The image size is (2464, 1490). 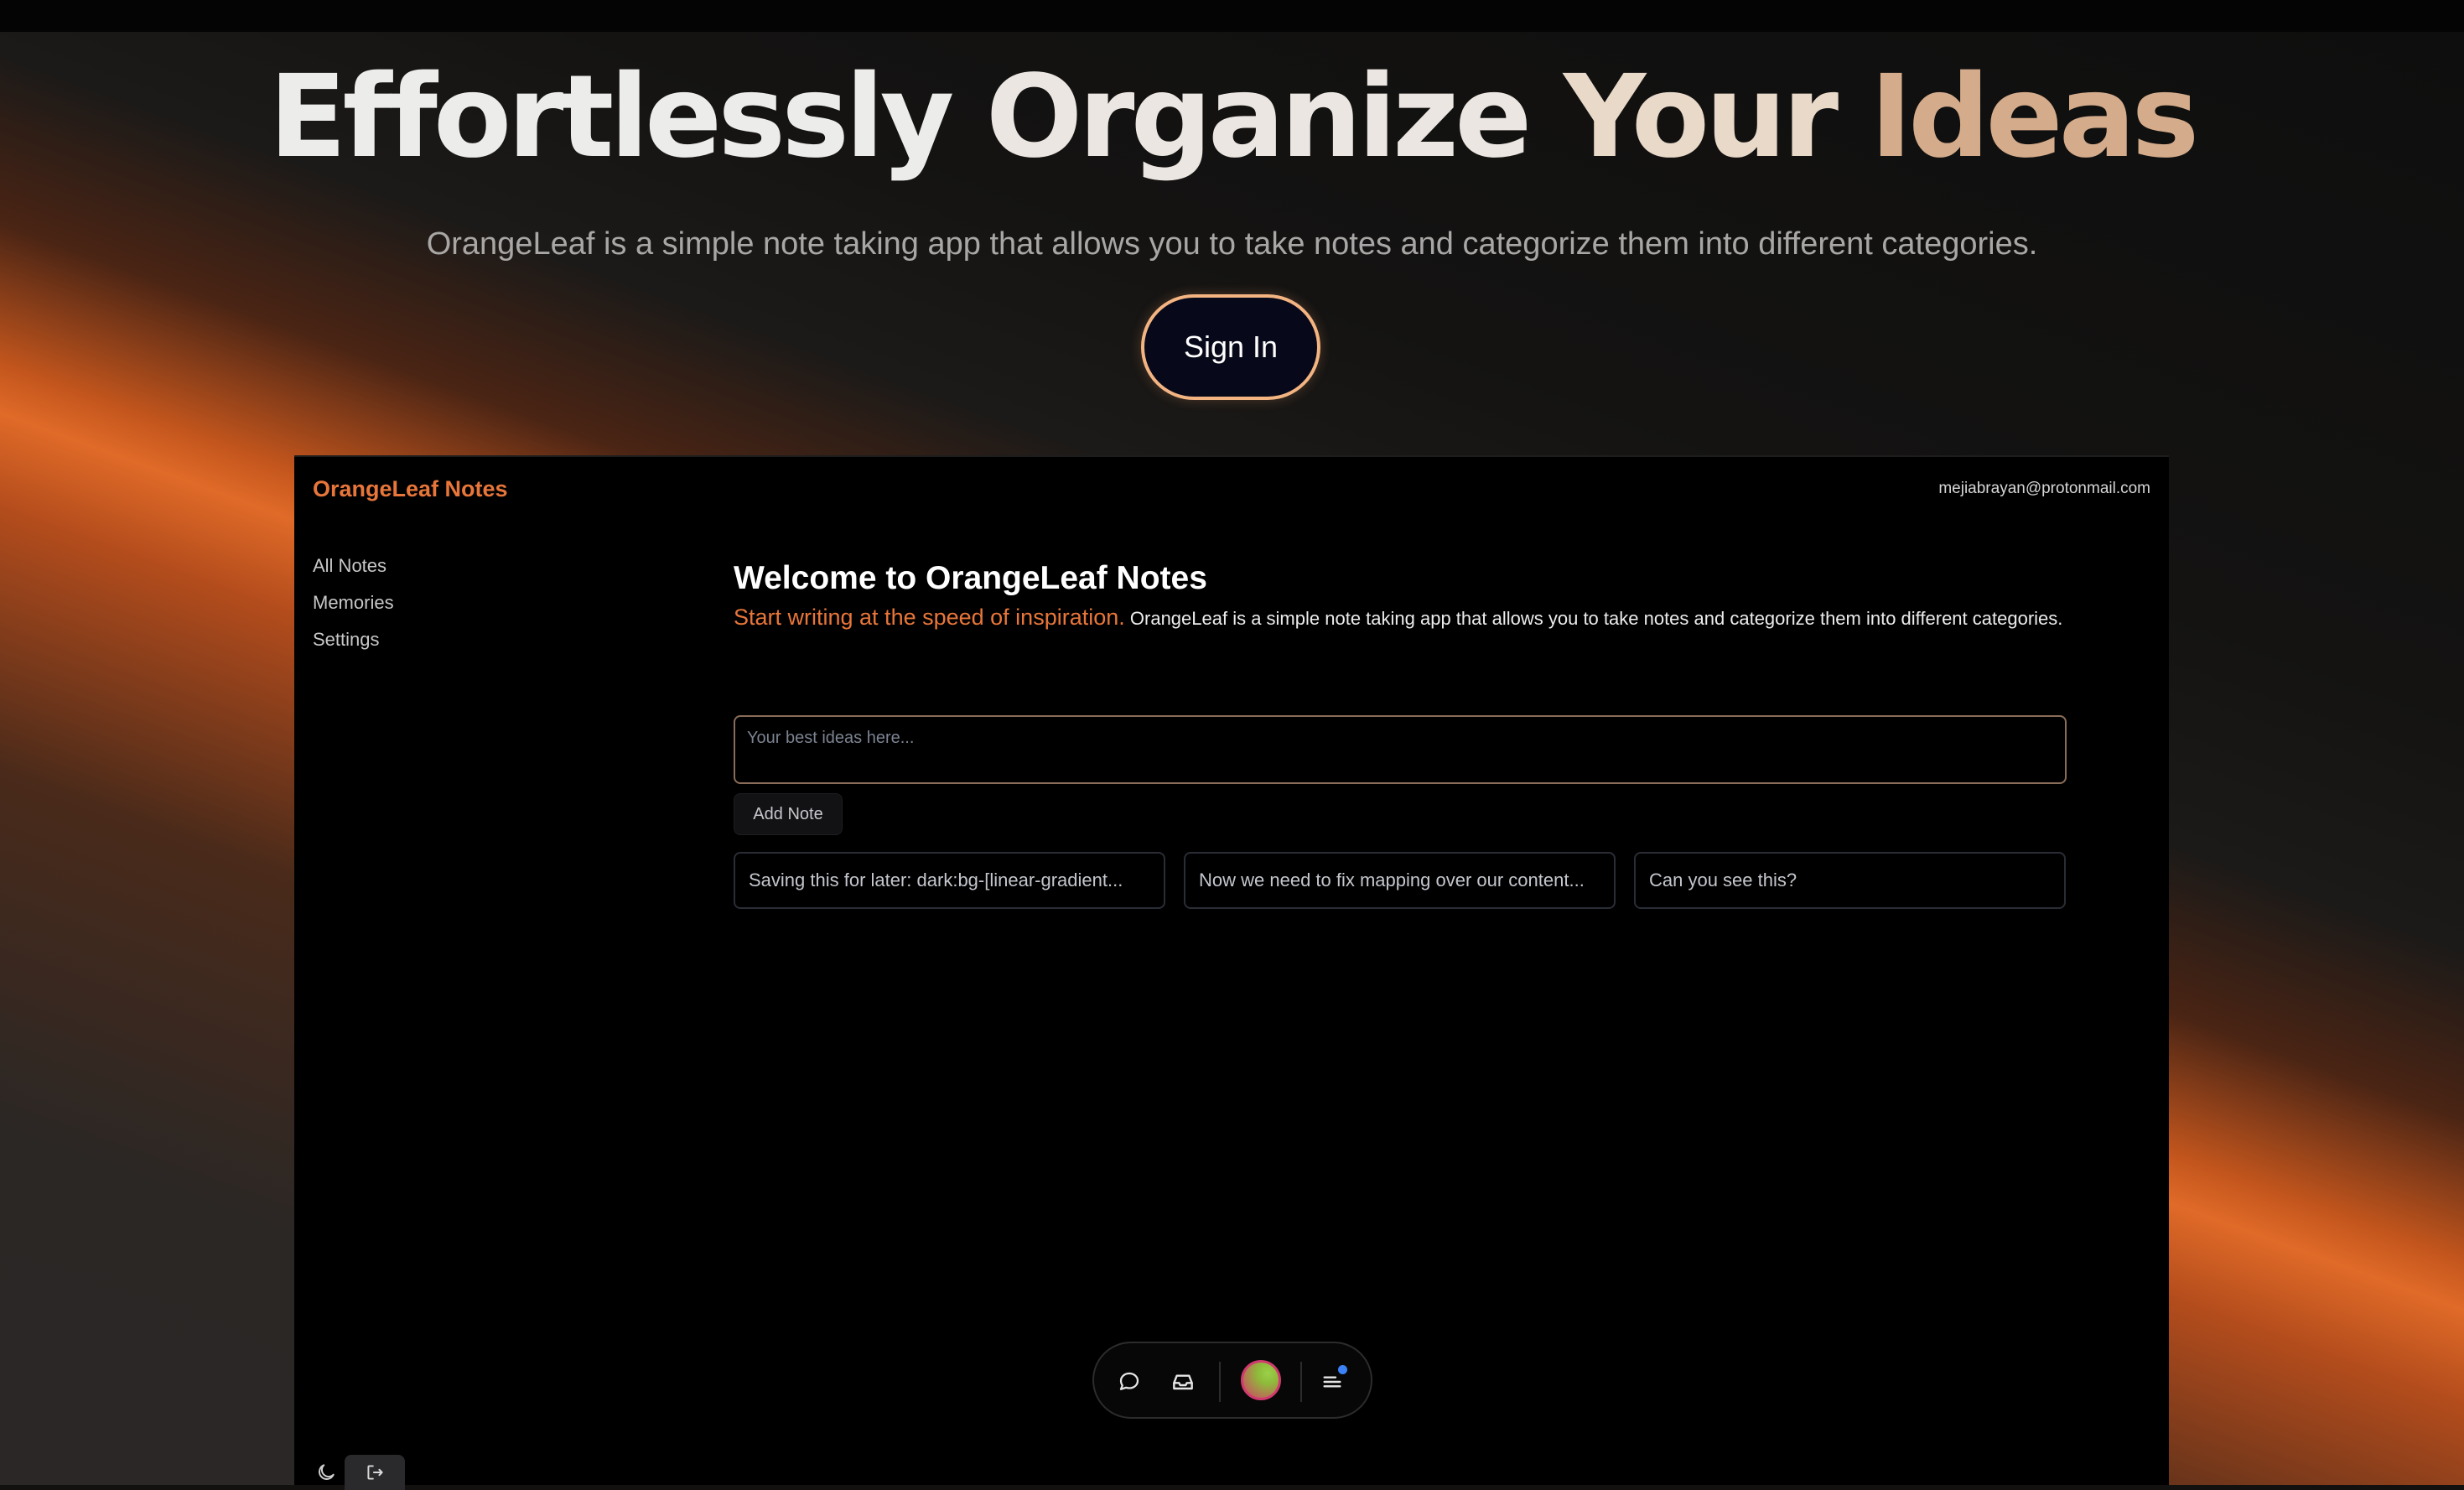 I want to click on sidebar-item-all-notes: All Notes, so click(x=353, y=566).